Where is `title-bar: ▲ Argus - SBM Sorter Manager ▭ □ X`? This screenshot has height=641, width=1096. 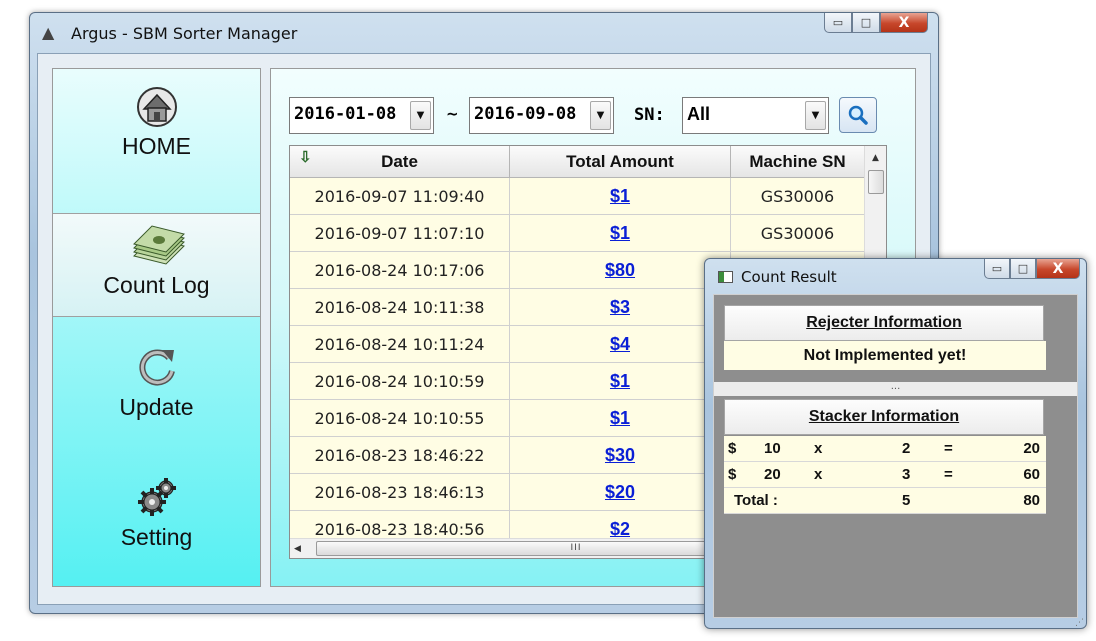 title-bar: ▲ Argus - SBM Sorter Manager ▭ □ X is located at coordinates (484, 33).